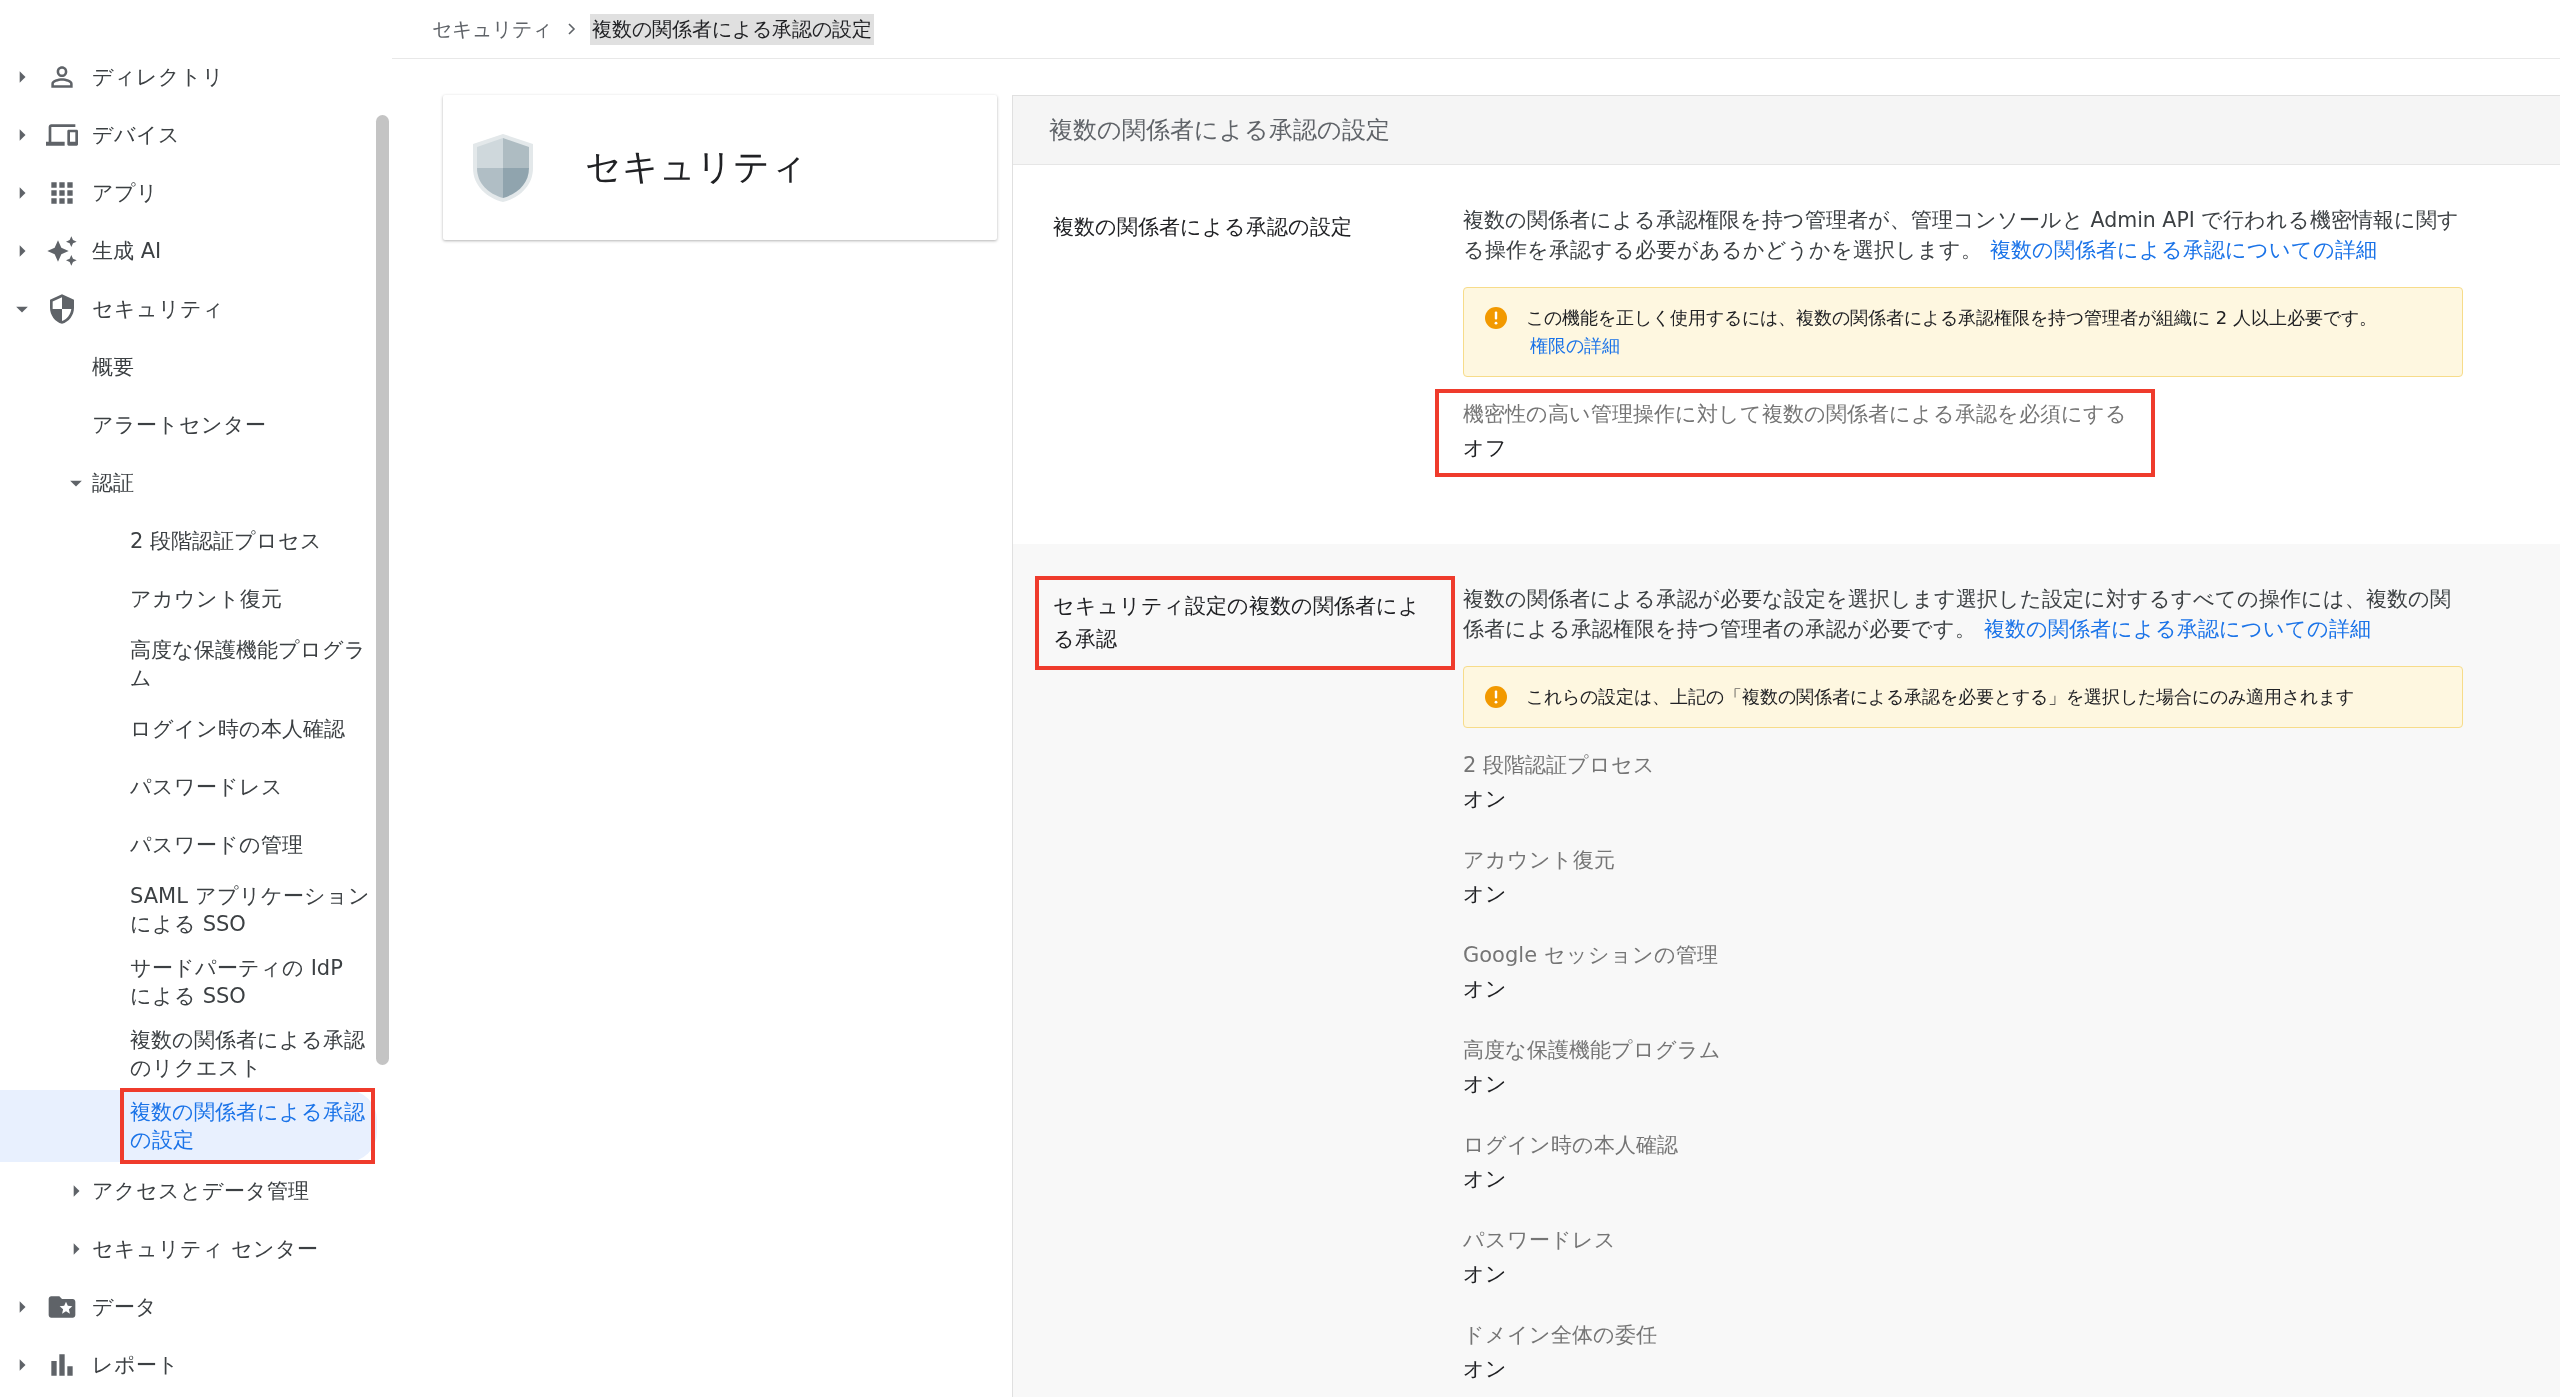  Describe the element at coordinates (382, 590) in the screenshot. I see `scrollbar-thumb` at that location.